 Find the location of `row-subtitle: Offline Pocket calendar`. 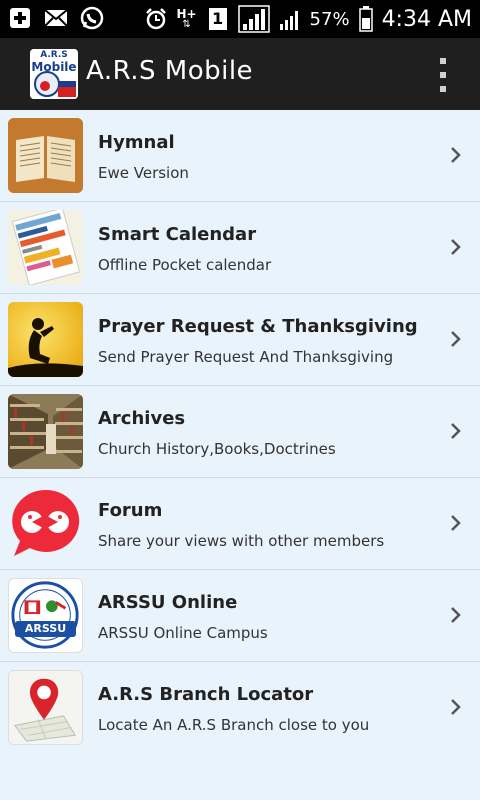

row-subtitle: Offline Pocket calendar is located at coordinates (185, 265).